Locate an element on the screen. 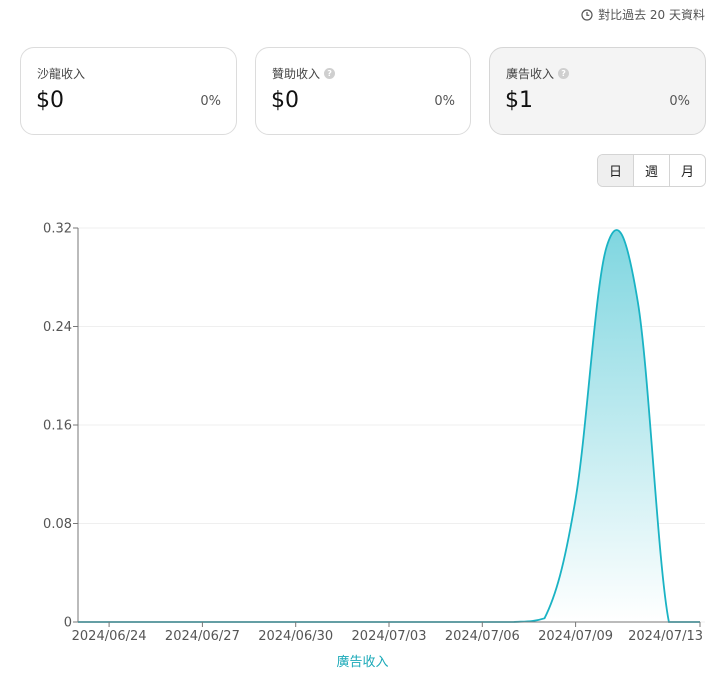 The width and height of the screenshot is (725, 689). chart-legend: 廣告收入 is located at coordinates (362, 660).